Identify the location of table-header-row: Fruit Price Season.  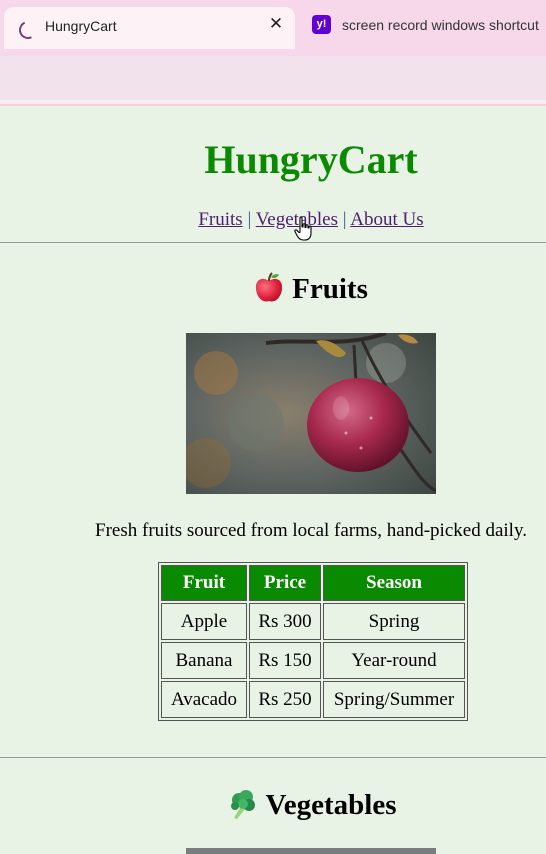
(313, 583).